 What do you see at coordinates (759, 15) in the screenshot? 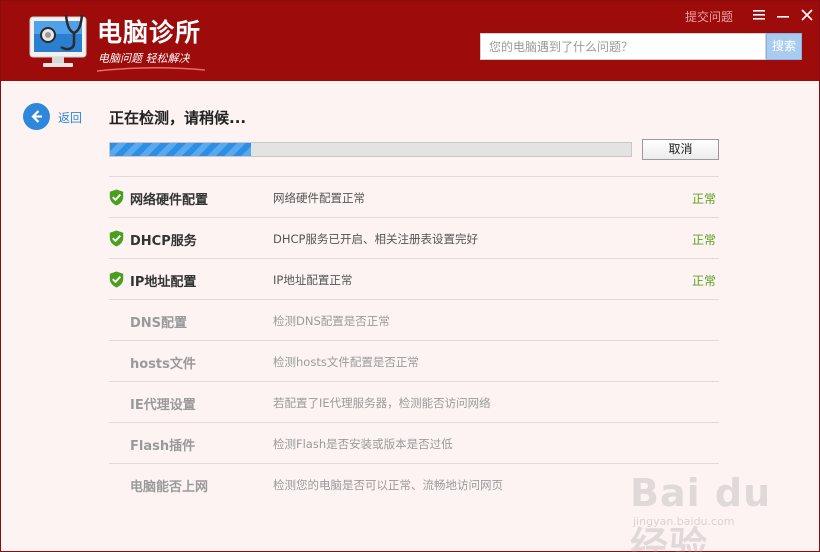
I see `menu-icon` at bounding box center [759, 15].